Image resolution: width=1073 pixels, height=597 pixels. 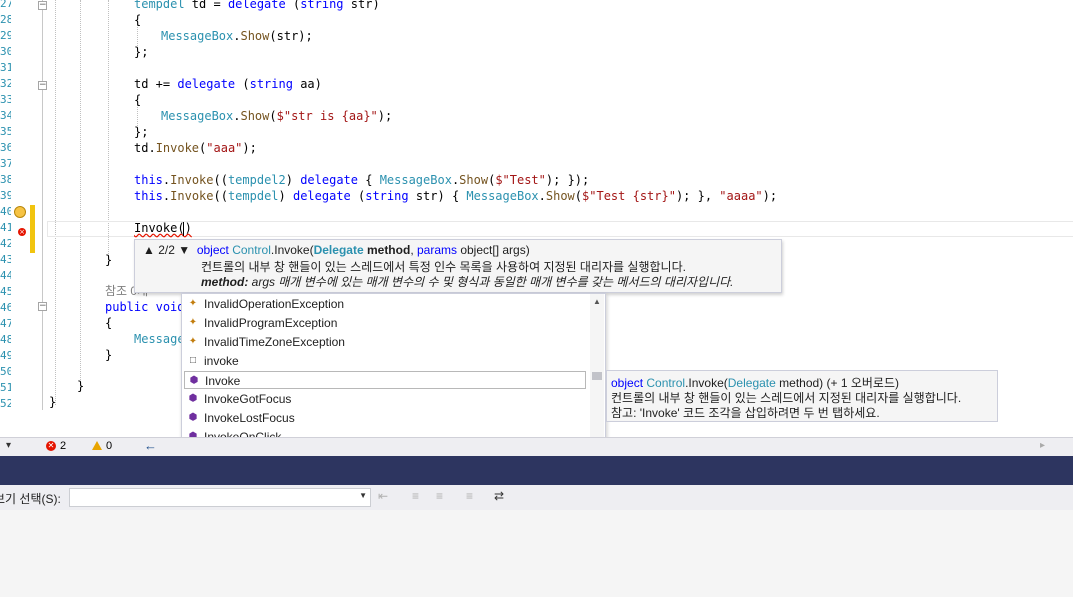 I want to click on code-line-50: }, so click(x=81, y=386).